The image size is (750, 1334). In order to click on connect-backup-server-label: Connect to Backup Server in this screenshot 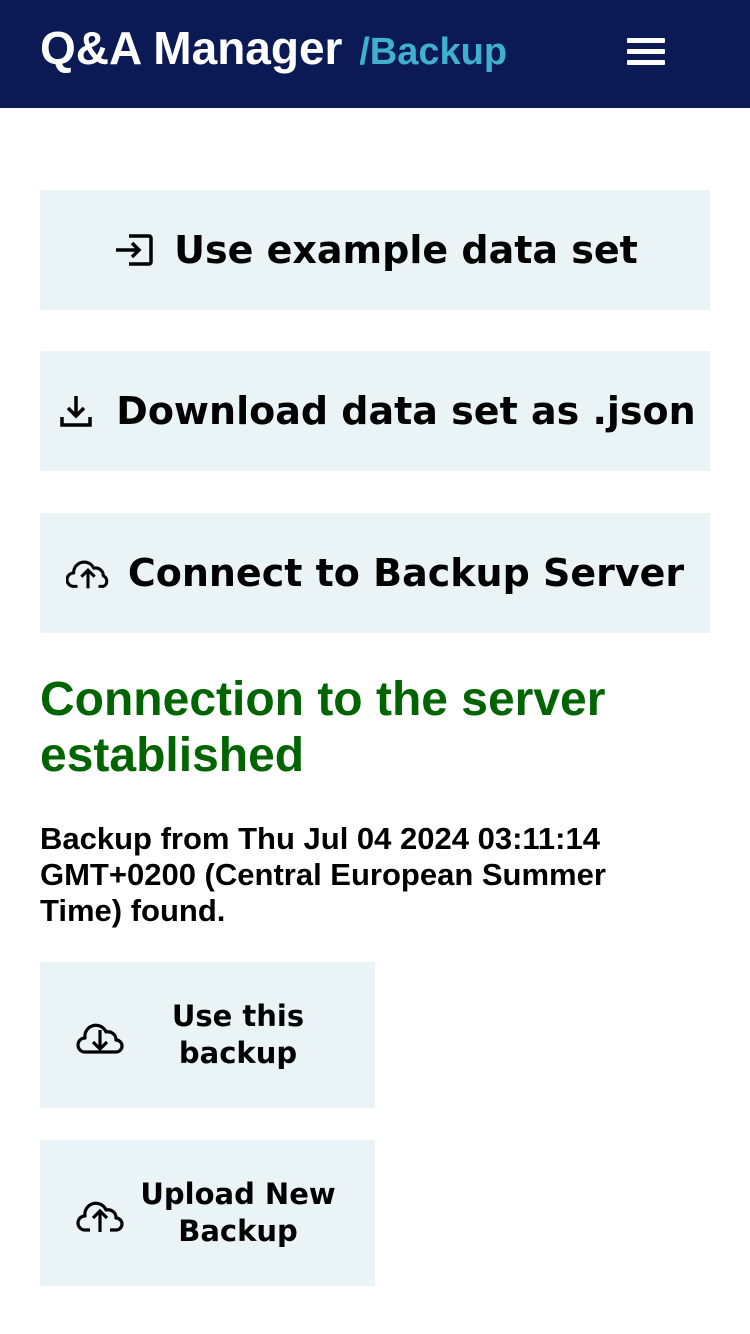, I will do `click(406, 573)`.